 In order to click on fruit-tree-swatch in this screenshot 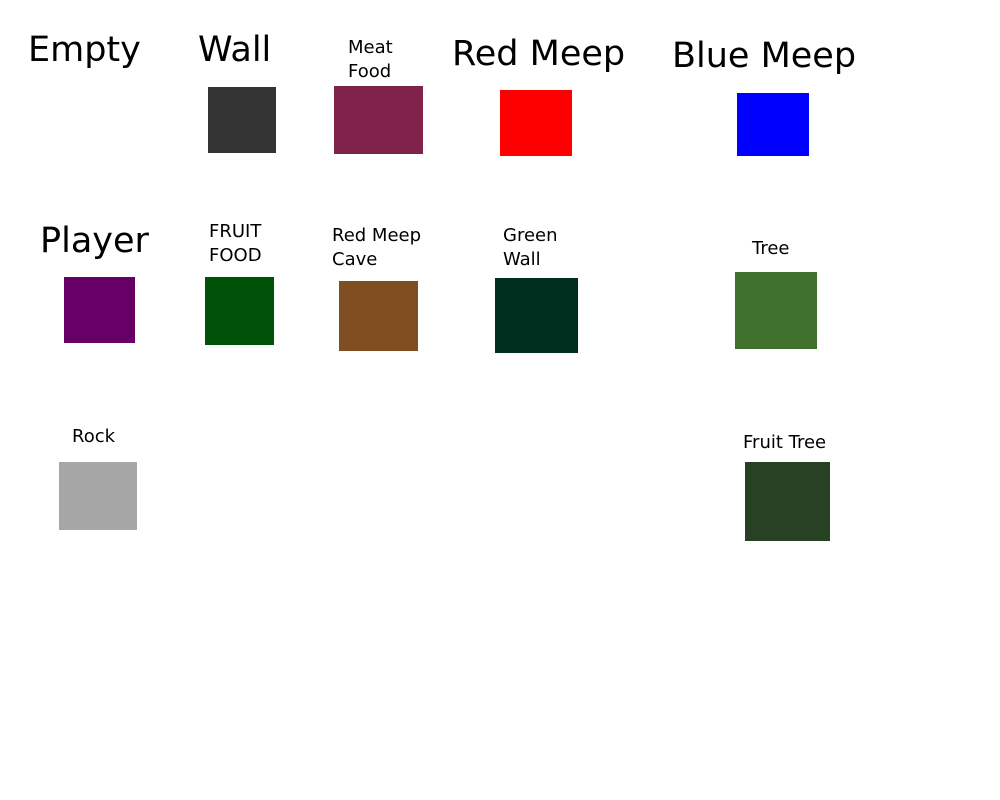, I will do `click(787, 501)`.